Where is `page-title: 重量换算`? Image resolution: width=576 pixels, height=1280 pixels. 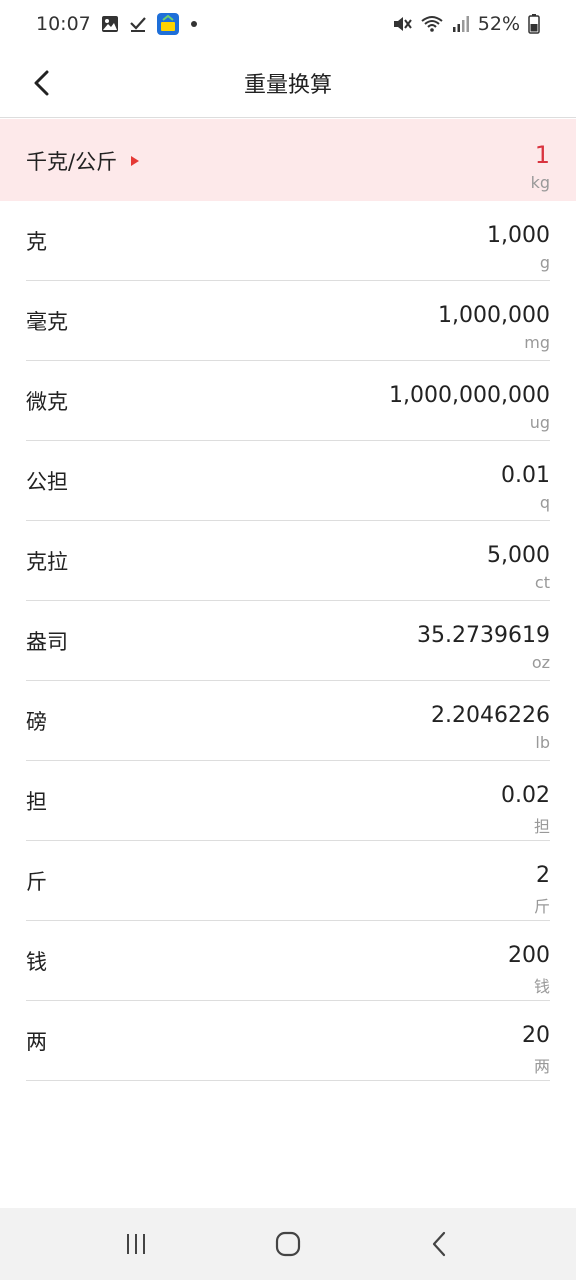
page-title: 重量换算 is located at coordinates (287, 85).